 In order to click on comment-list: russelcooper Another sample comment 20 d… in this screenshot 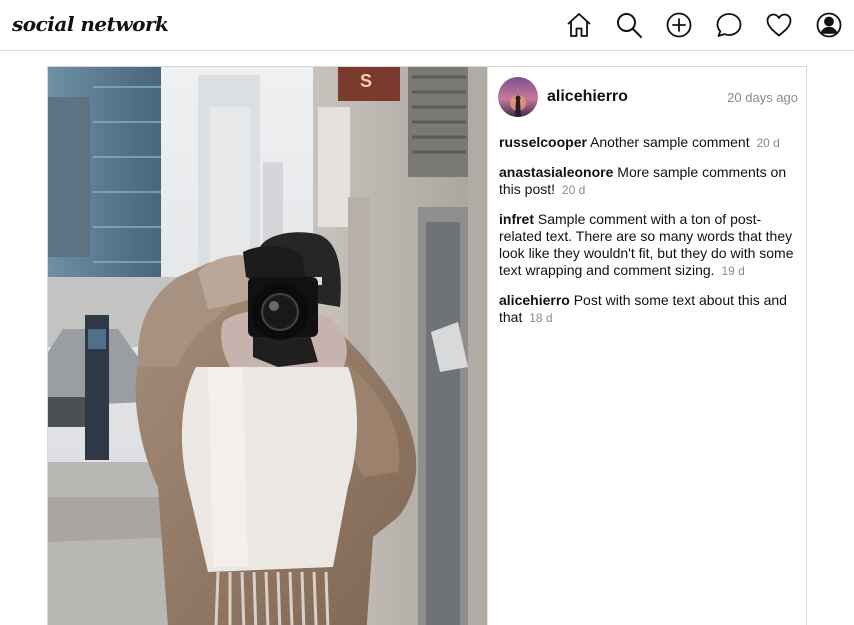, I will do `click(649, 236)`.